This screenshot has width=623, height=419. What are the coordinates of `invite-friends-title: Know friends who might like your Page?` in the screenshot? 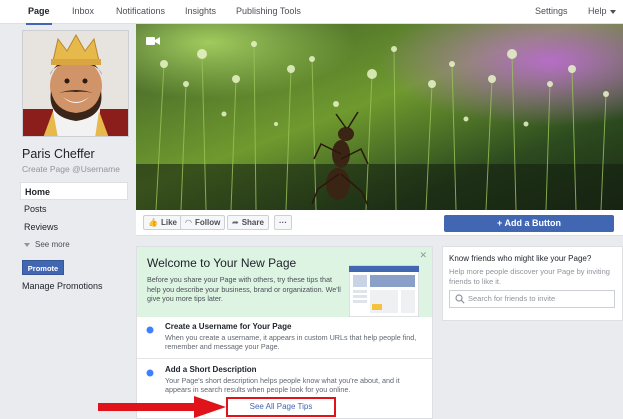 It's located at (520, 258).